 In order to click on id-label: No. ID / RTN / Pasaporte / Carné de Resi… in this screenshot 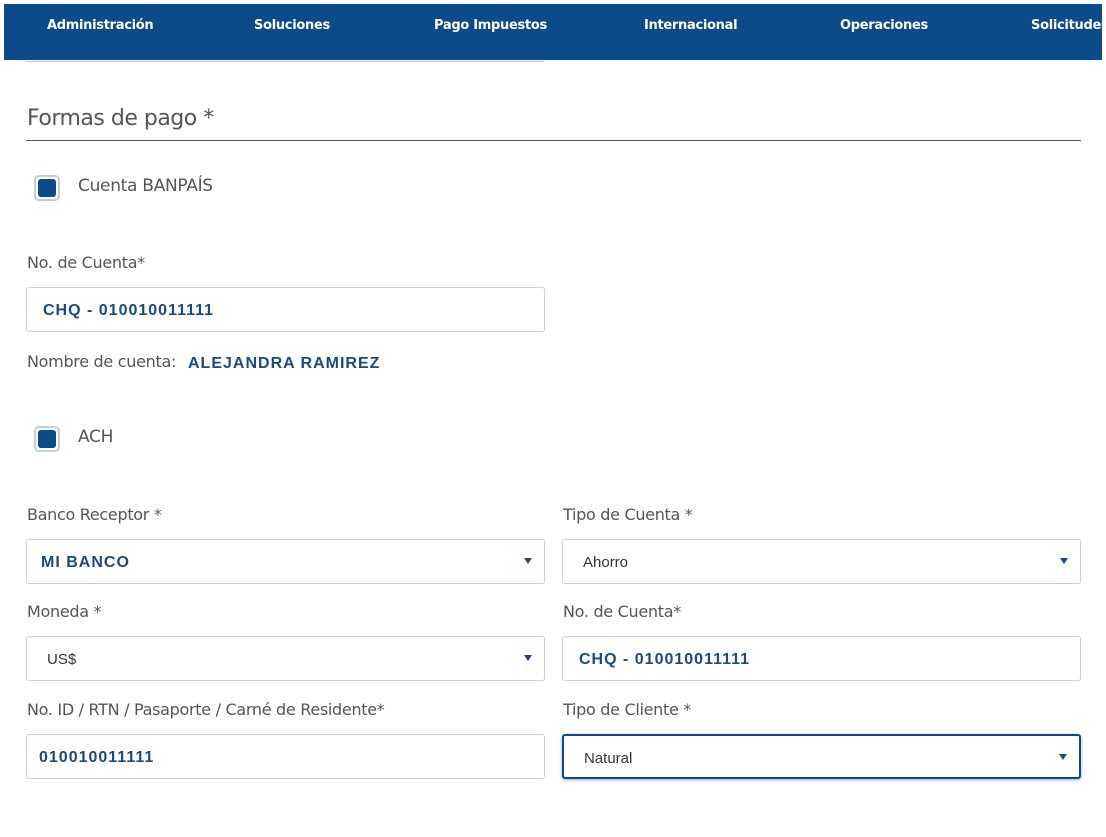, I will do `click(206, 709)`.